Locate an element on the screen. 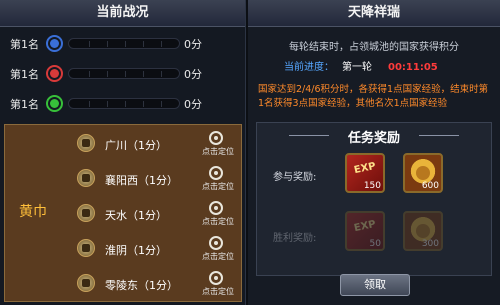 This screenshot has width=500, height=305. faction-name: 黄巾 is located at coordinates (33, 212).